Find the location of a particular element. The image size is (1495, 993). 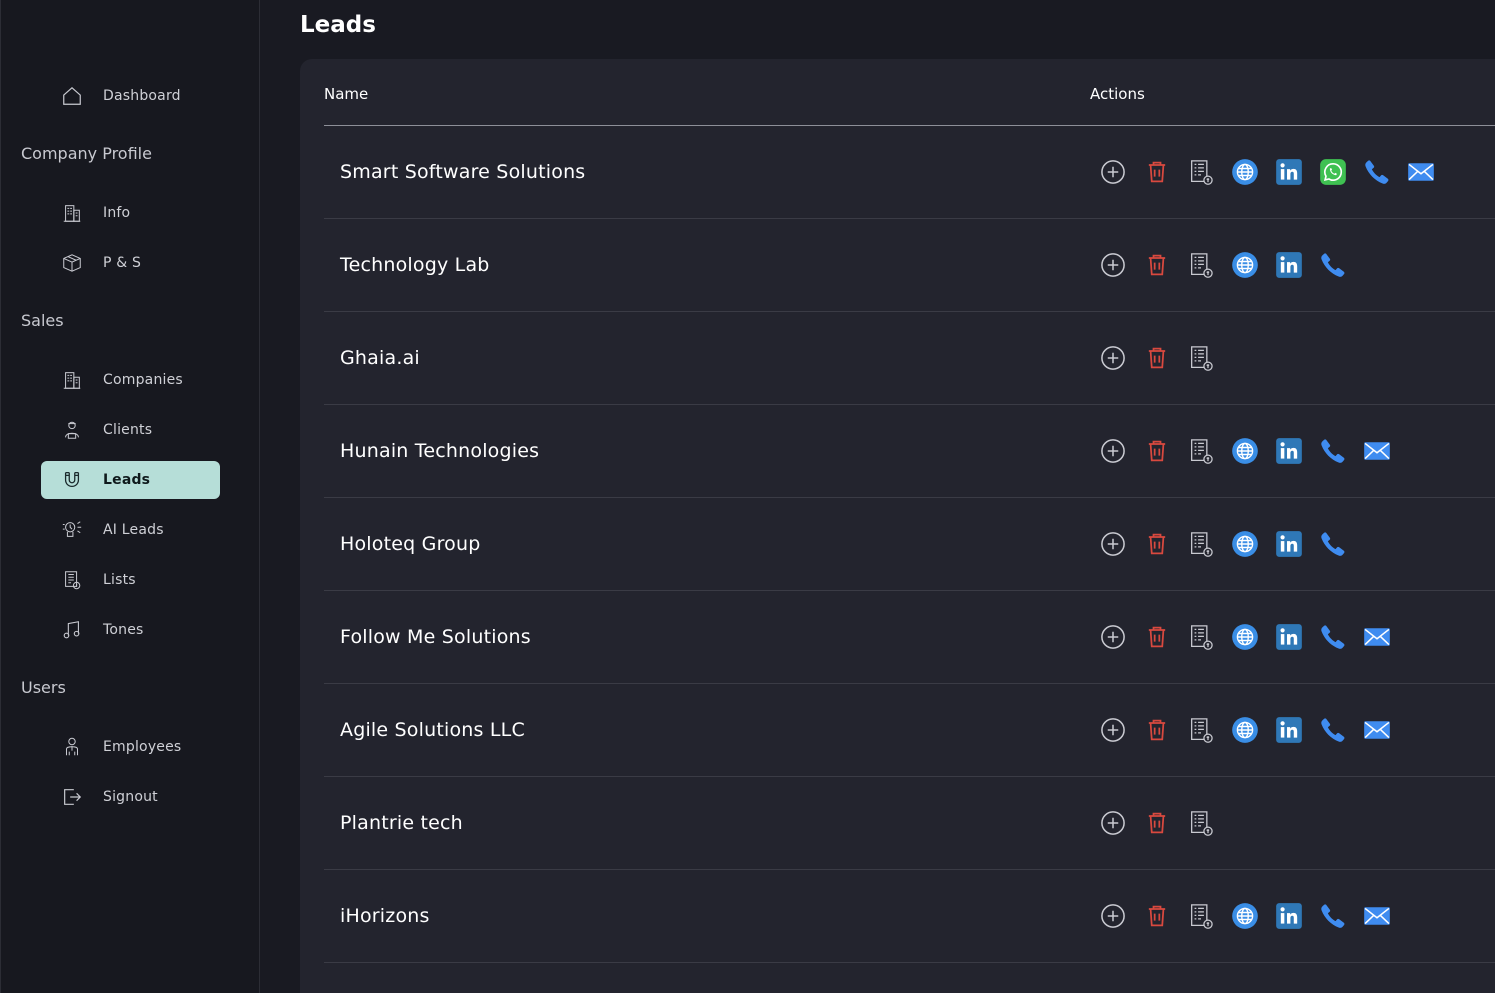

magnet-icon is located at coordinates (72, 480).